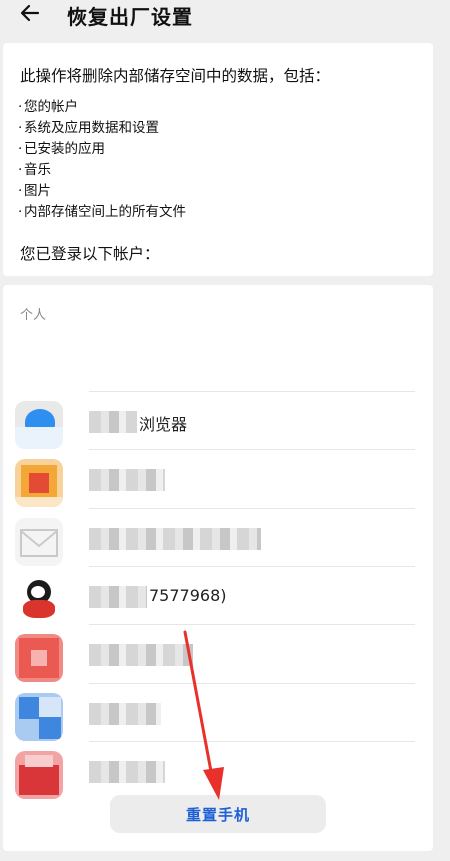 The height and width of the screenshot is (861, 450). Describe the element at coordinates (102, 107) in the screenshot. I see `list-item: 您的帐户` at that location.